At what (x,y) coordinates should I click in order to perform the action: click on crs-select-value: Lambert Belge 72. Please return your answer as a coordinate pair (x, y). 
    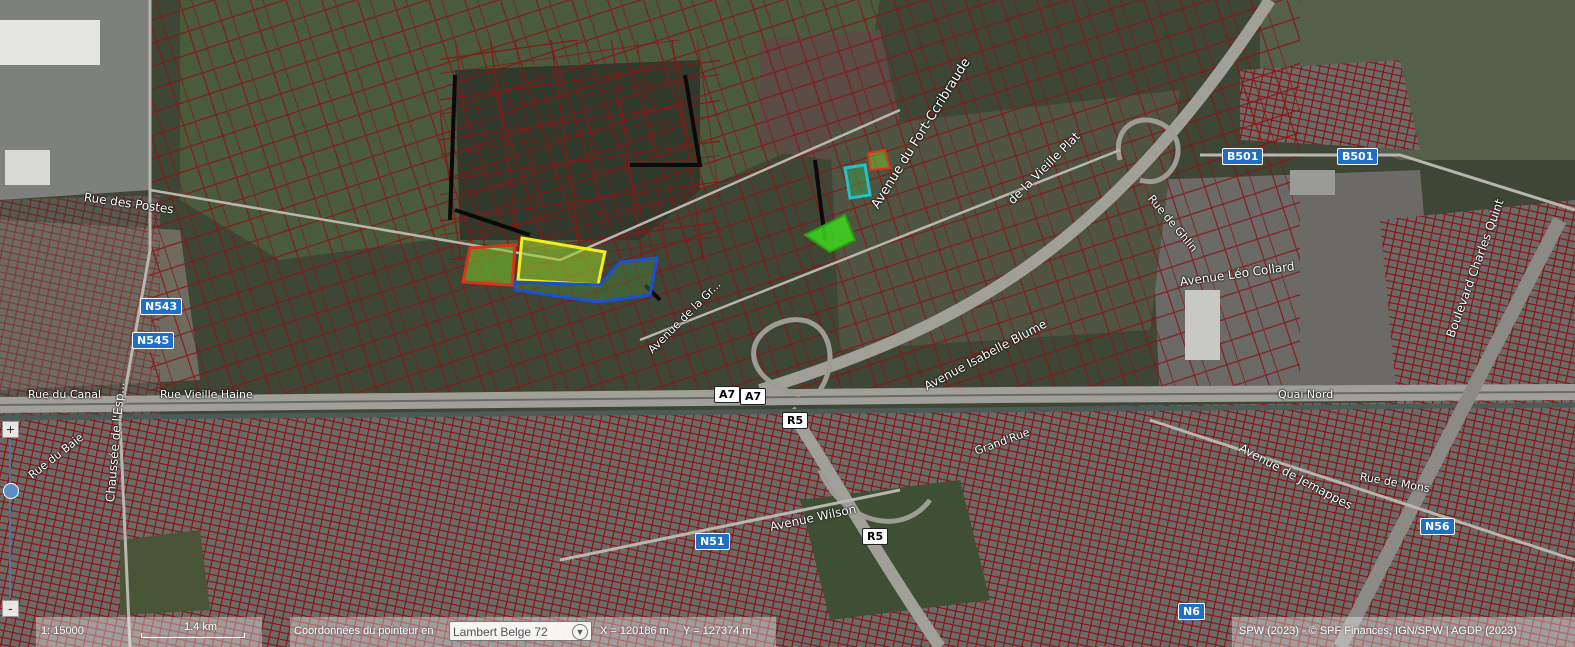
    Looking at the image, I should click on (500, 632).